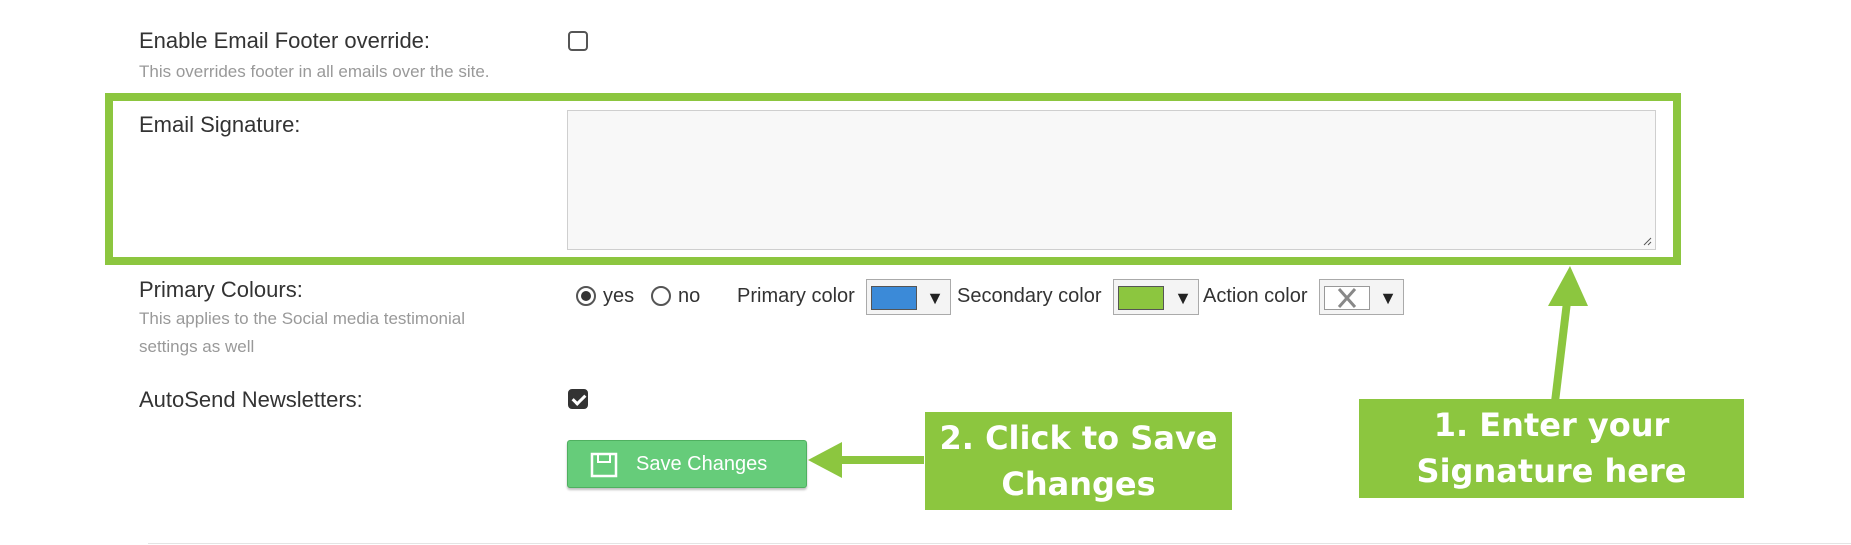  I want to click on signature-callout: 1. Enter your Signature here, so click(1551, 448).